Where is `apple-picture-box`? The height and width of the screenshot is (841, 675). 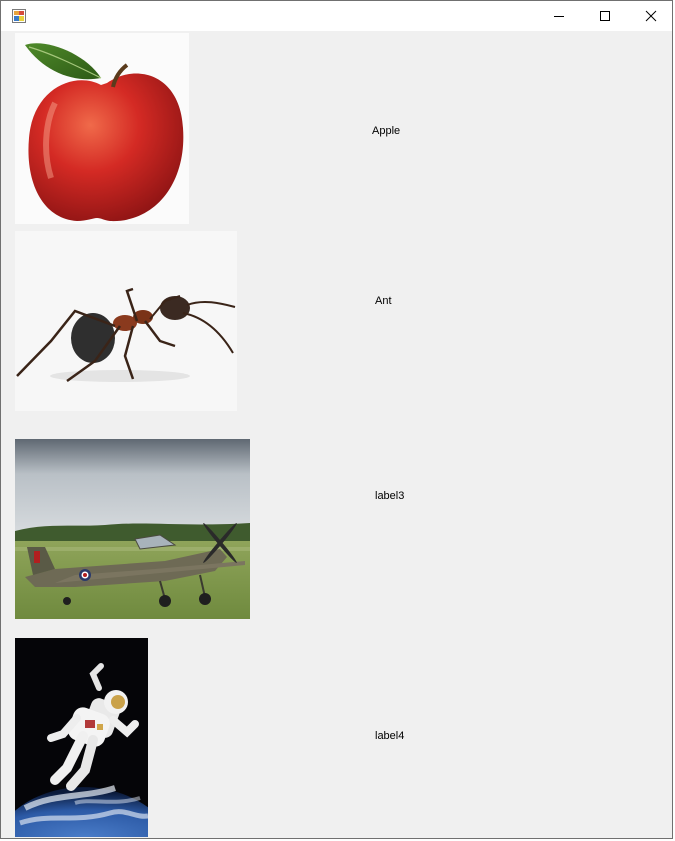
apple-picture-box is located at coordinates (102, 128).